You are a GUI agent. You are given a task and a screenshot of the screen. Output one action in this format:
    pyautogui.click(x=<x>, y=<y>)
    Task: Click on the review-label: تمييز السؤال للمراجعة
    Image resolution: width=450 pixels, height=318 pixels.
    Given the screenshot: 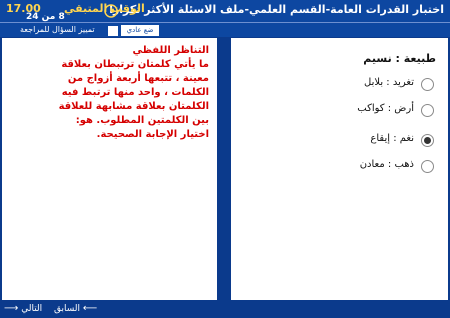 What is the action you would take?
    pyautogui.click(x=57, y=29)
    